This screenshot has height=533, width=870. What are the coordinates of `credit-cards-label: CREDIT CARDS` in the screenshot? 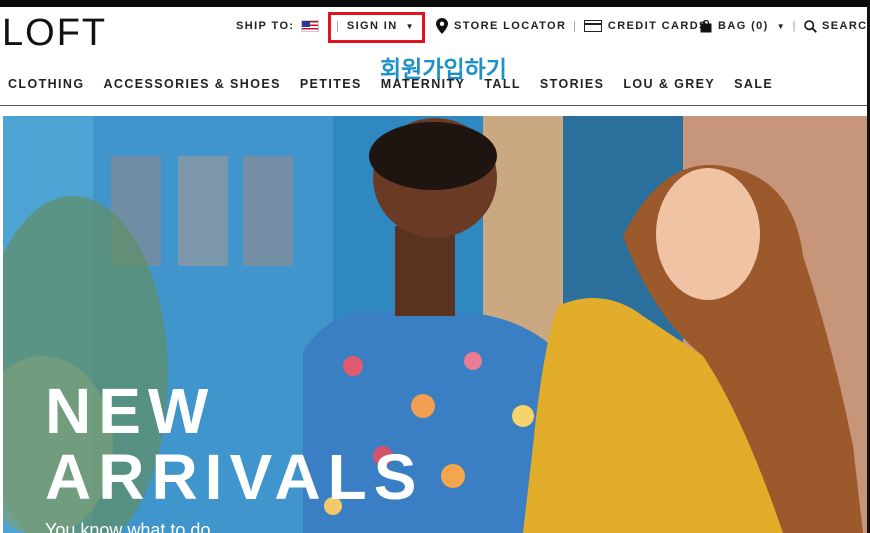 It's located at (657, 26).